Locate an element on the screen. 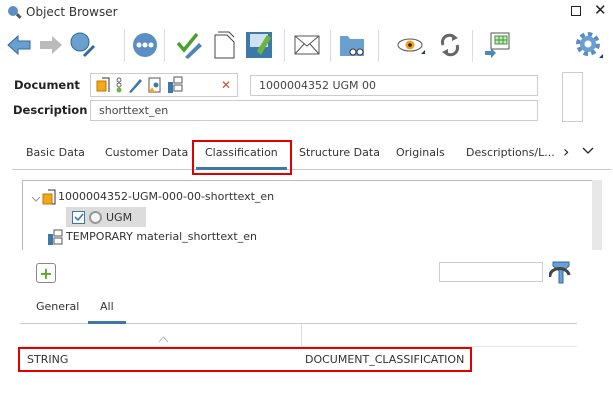 The image size is (613, 400). app-icon is located at coordinates (14, 12).